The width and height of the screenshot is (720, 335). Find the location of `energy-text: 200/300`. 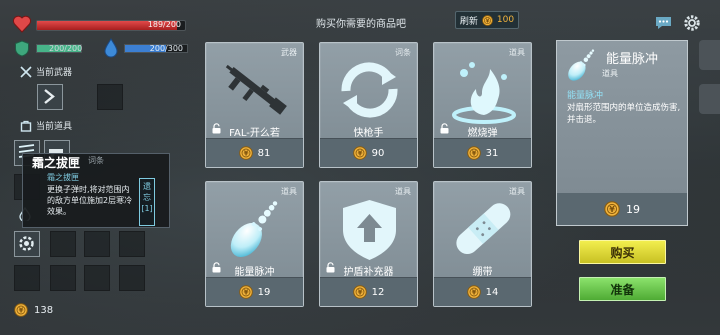

energy-text: 200/300 is located at coordinates (166, 48).